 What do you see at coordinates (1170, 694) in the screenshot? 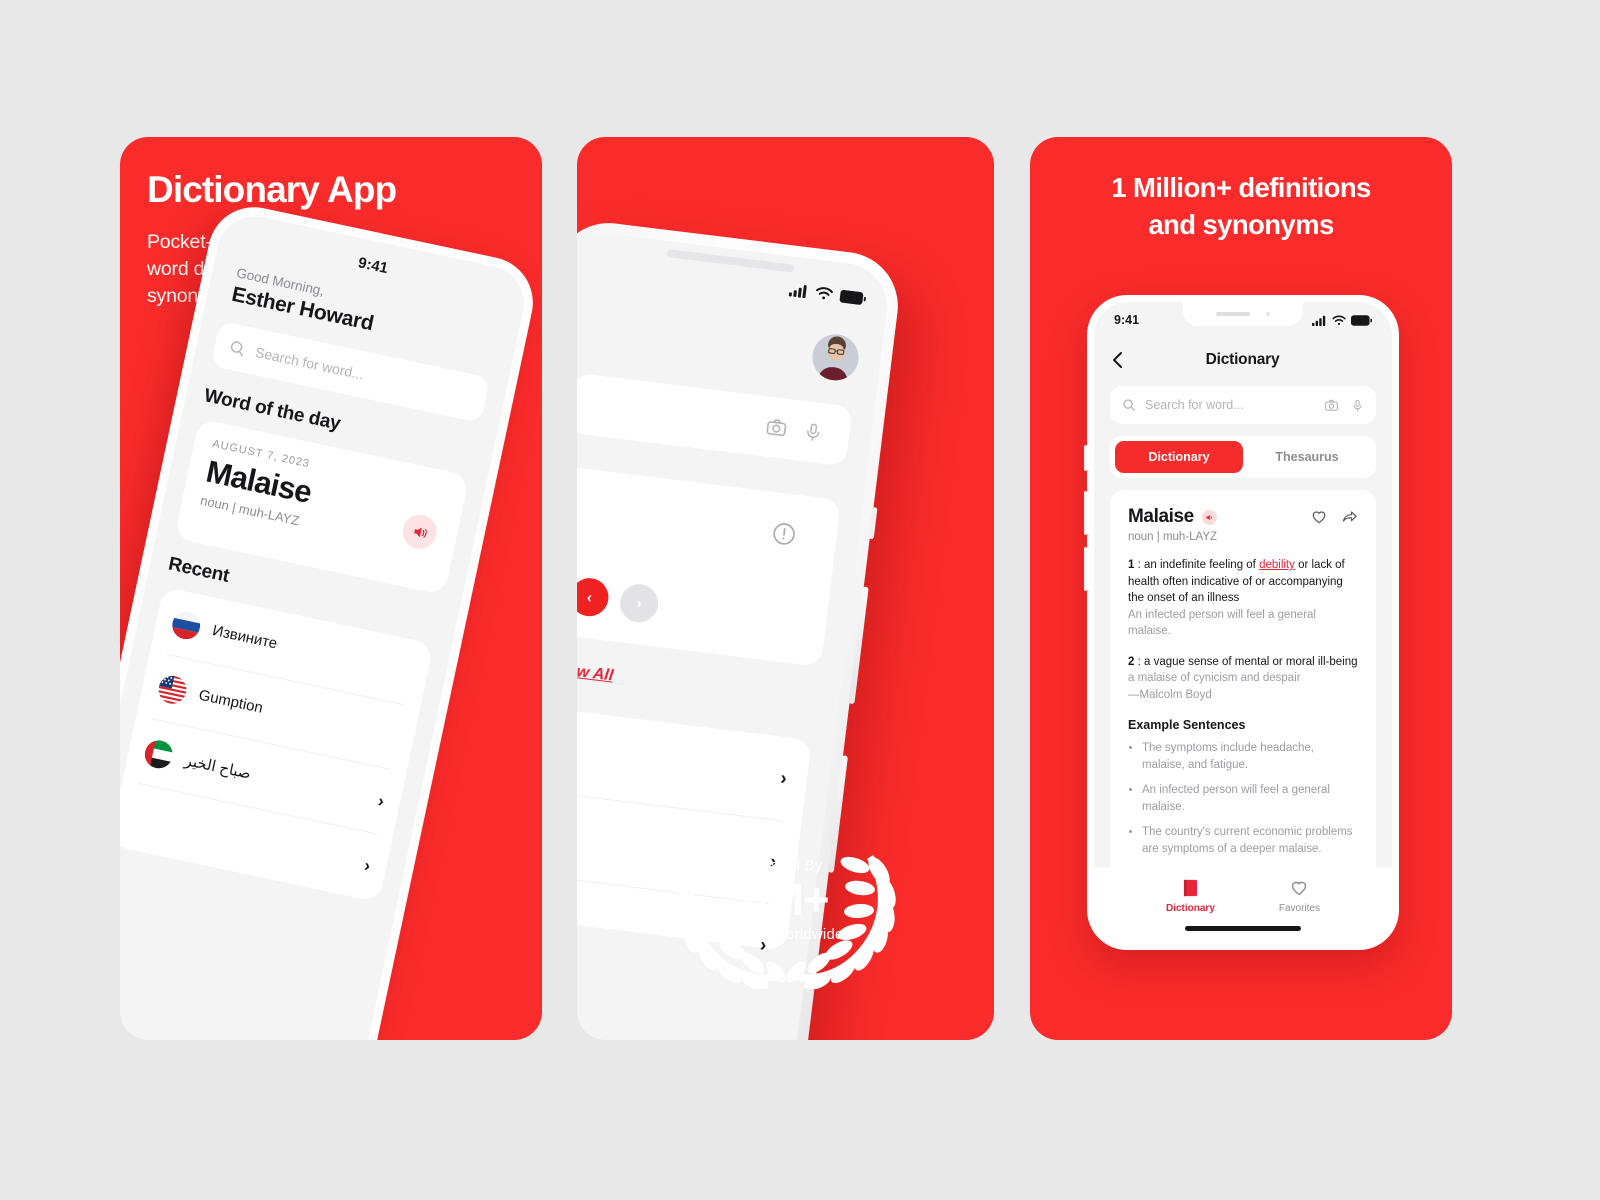
I see `sense-attribution: —Malcolm Boyd` at bounding box center [1170, 694].